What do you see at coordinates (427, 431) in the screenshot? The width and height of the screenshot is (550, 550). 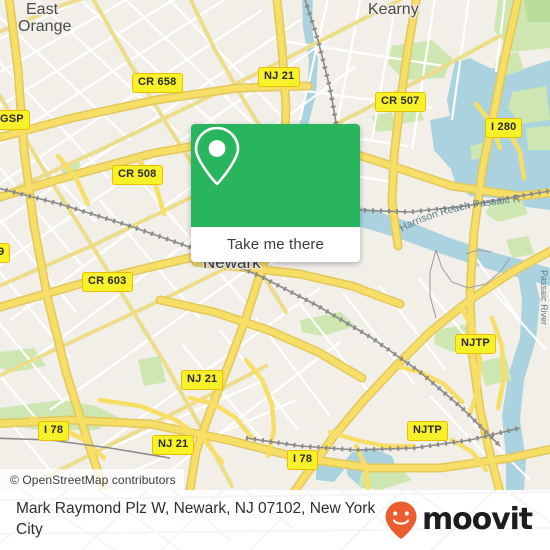 I see `road-shield-njtp-south: NJTP` at bounding box center [427, 431].